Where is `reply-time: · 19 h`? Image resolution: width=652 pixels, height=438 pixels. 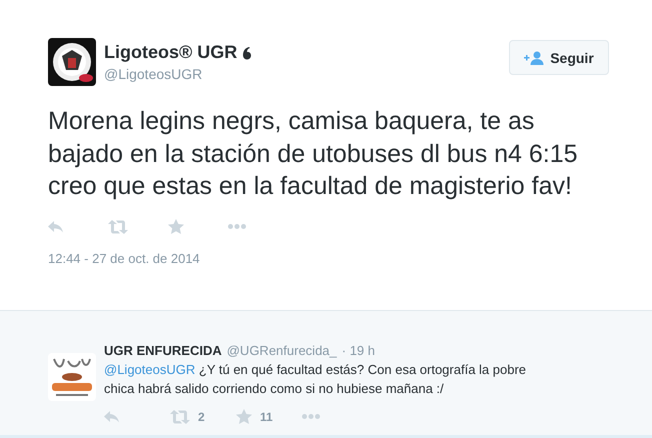 reply-time: · 19 h is located at coordinates (359, 350).